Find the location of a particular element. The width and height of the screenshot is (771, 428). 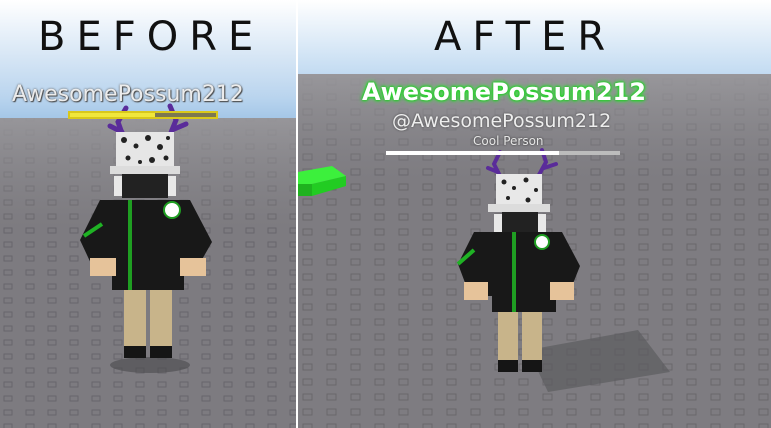

after-health-bar is located at coordinates (503, 153).